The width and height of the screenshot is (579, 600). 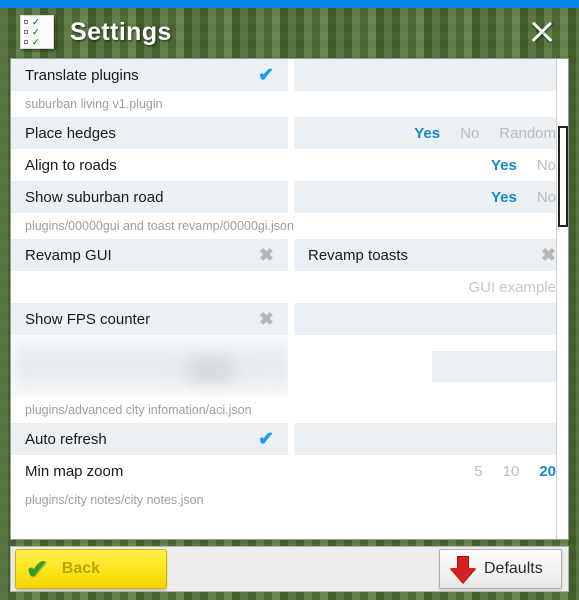 I want to click on setting-cell-left: Place hedges, so click(x=149, y=133).